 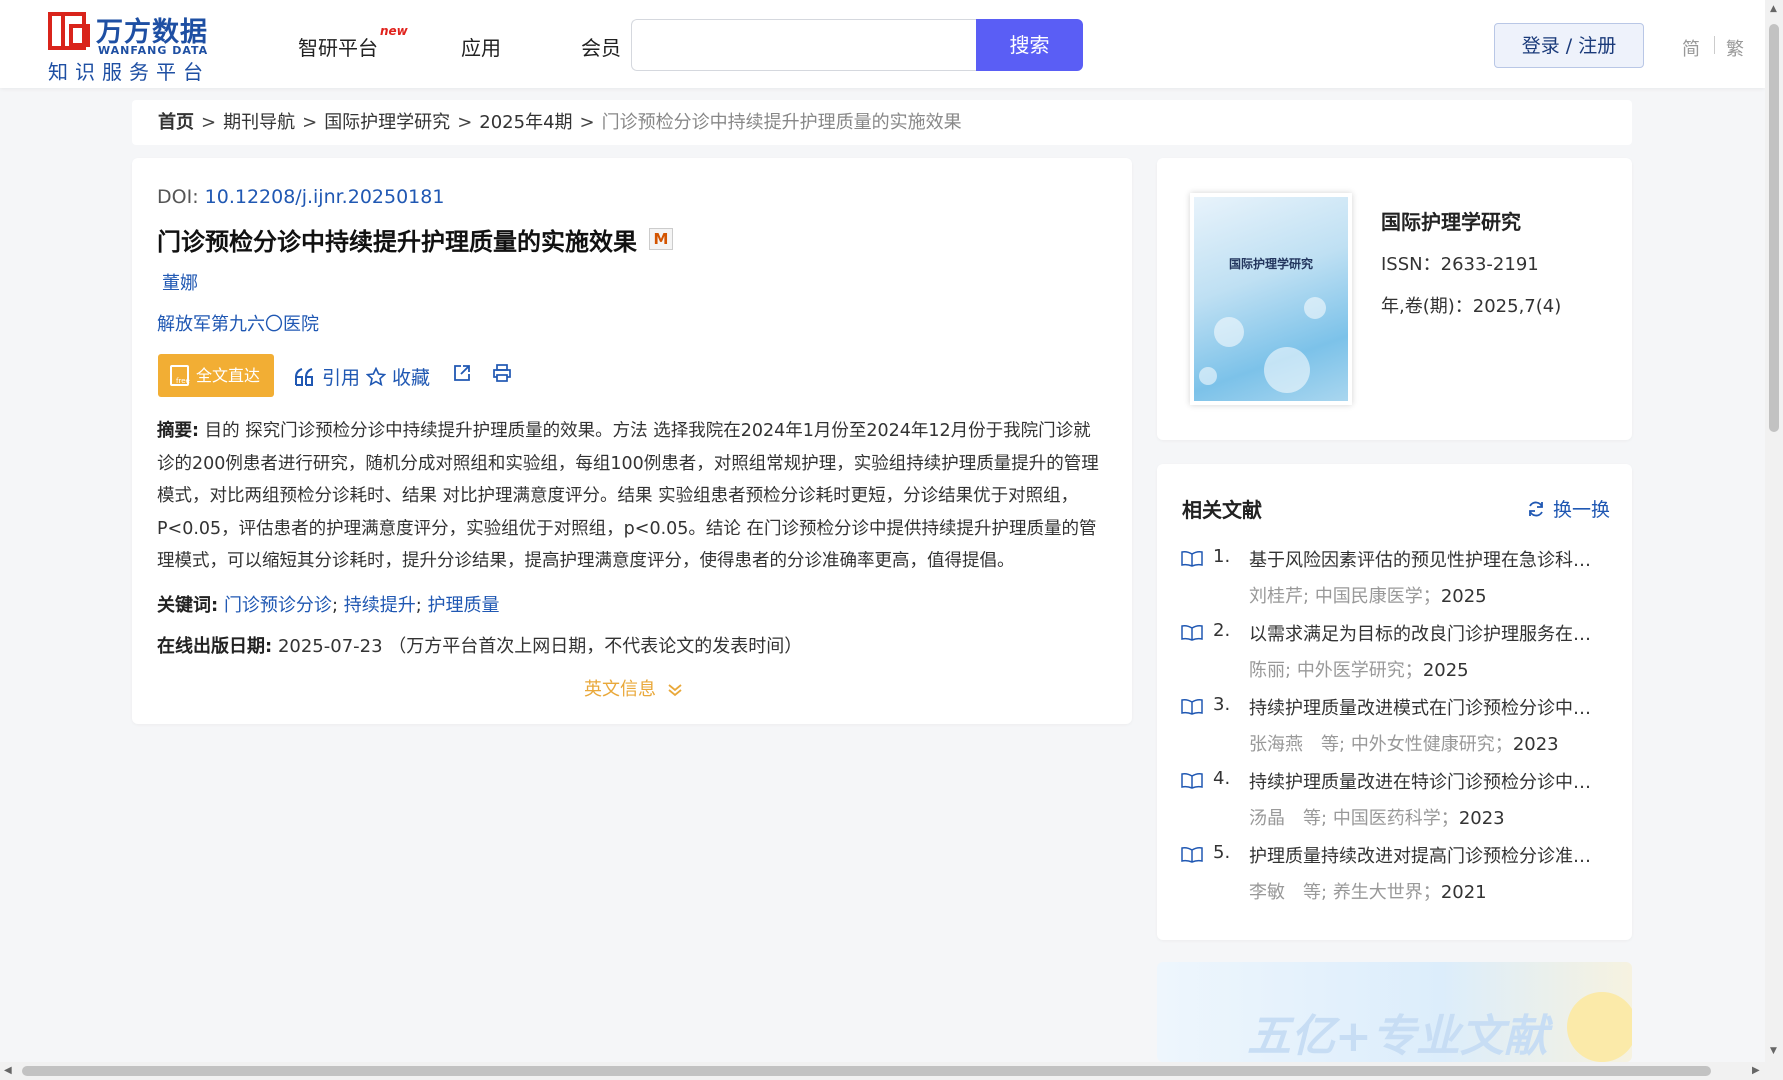 I want to click on breadcrumb-issue: 2025年4期, so click(x=525, y=122).